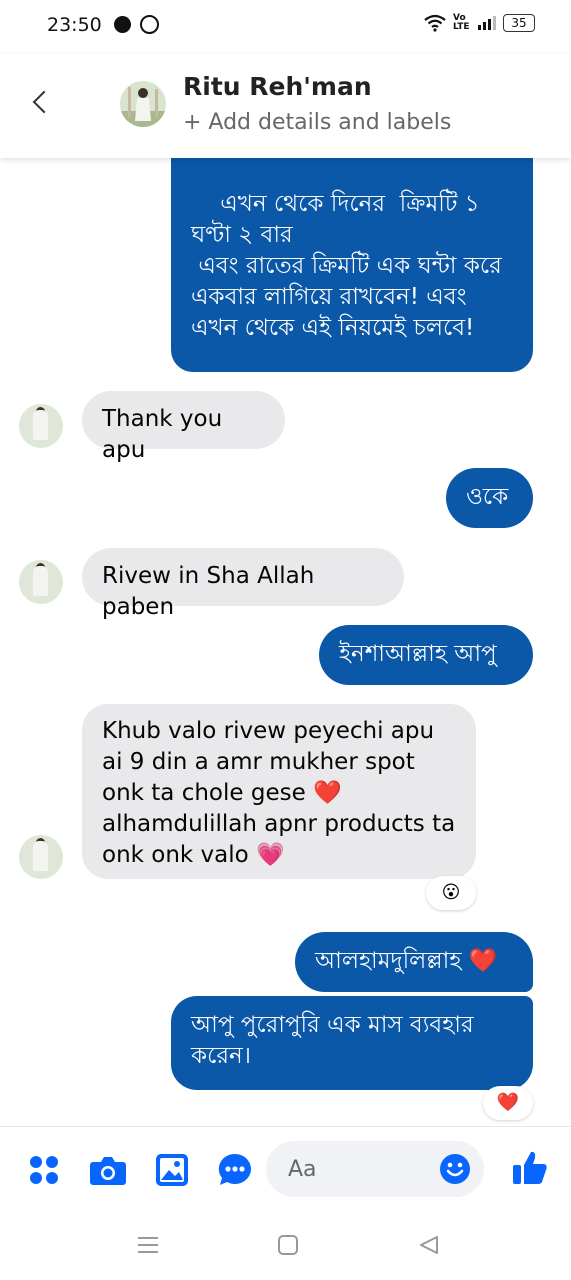  I want to click on message-reaction: ❤️, so click(508, 1103).